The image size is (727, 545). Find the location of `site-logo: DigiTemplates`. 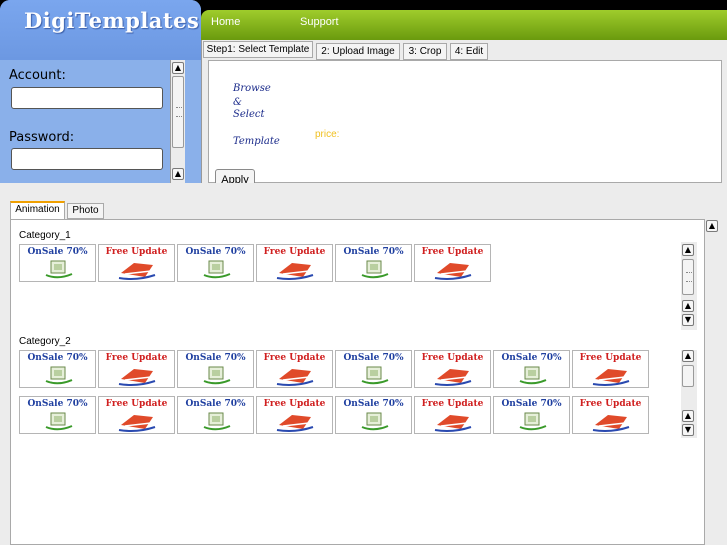

site-logo: DigiTemplates is located at coordinates (111, 20).